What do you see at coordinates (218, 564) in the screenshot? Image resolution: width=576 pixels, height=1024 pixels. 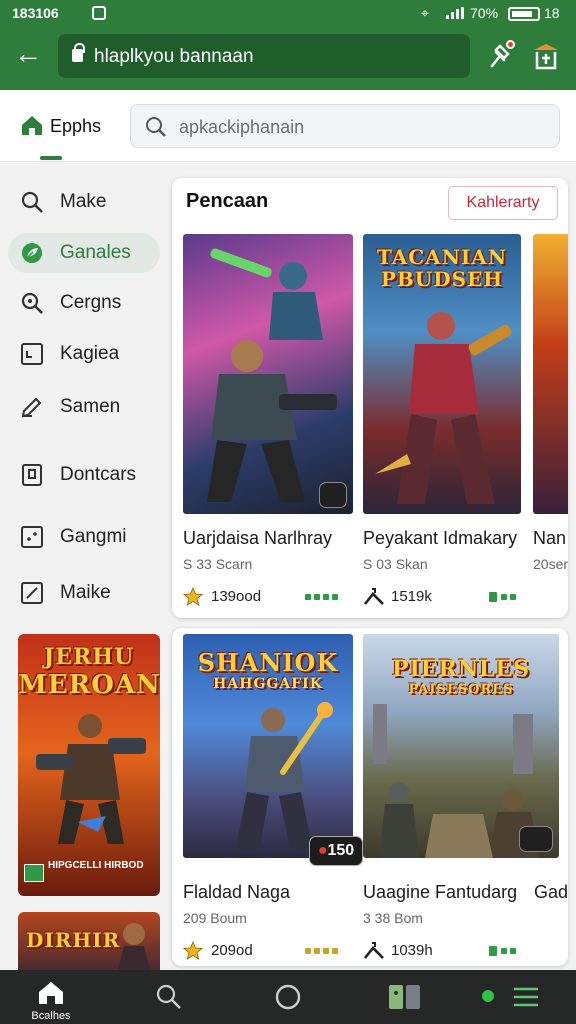 I see `game-meta: S 33 Scarn` at bounding box center [218, 564].